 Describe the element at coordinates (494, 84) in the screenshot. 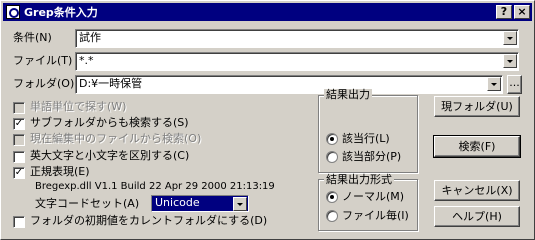

I see `folder-dropdown-icon` at that location.